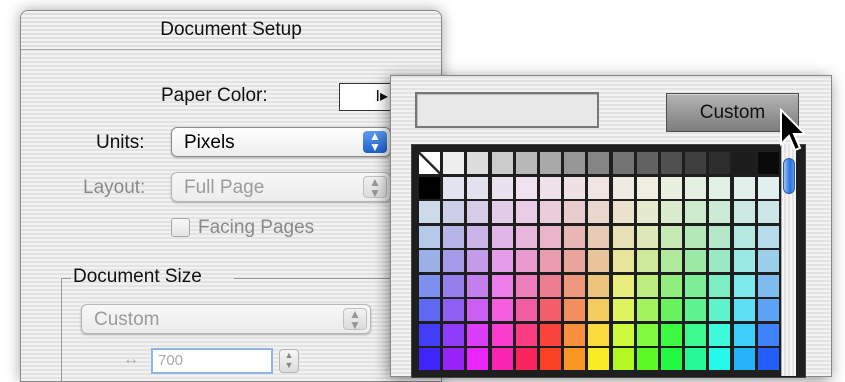 This screenshot has height=382, width=845. I want to click on layout-popup: Full Page ▲ ▼, so click(281, 187).